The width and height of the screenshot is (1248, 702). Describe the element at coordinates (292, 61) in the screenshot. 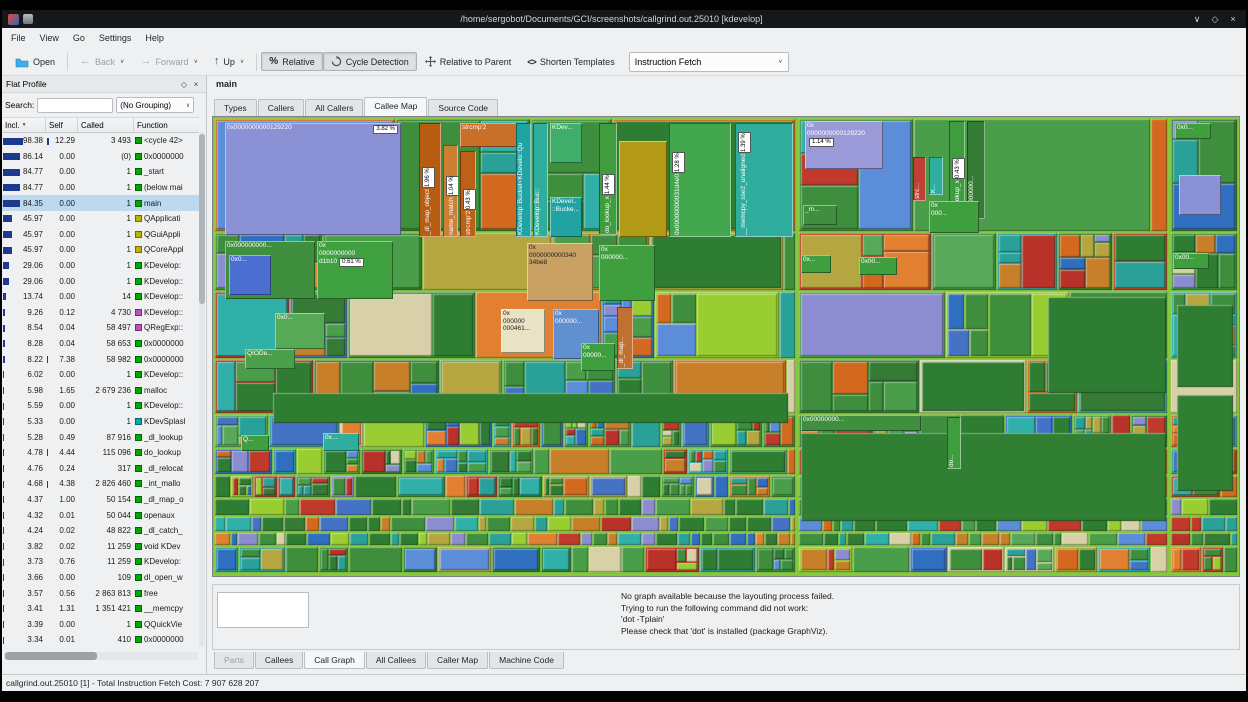

I see `relative-toggle: % Relative` at that location.